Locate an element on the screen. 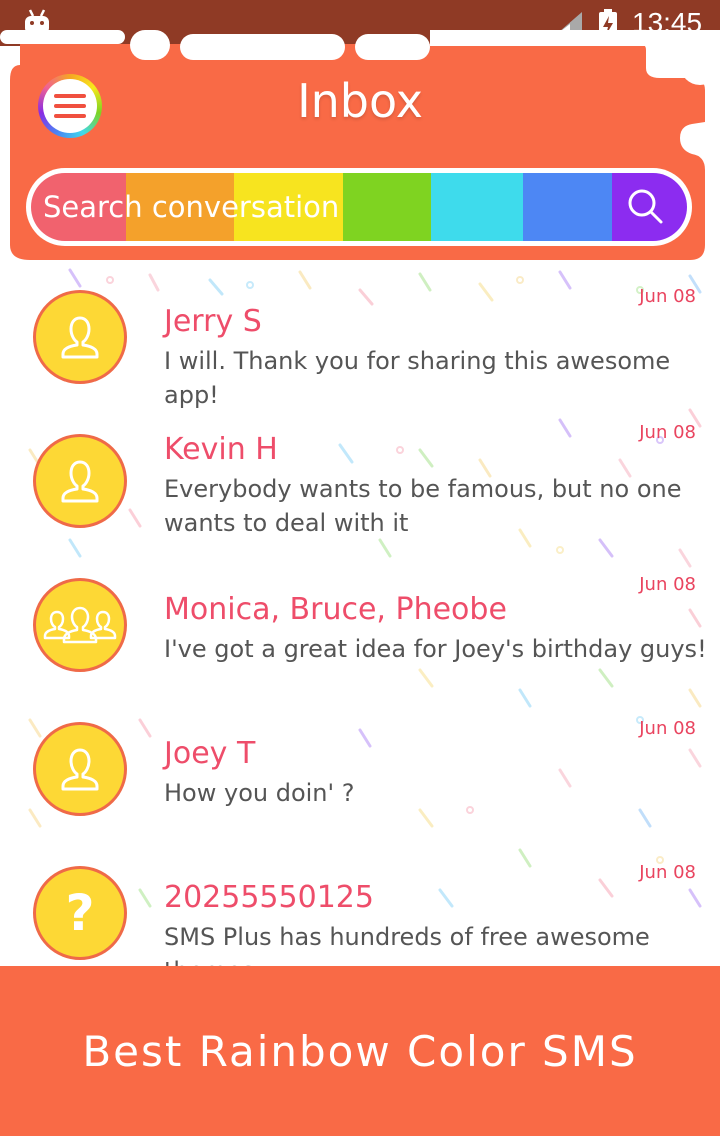 The image size is (720, 1136). search-rainbow-stripes is located at coordinates (359, 207).